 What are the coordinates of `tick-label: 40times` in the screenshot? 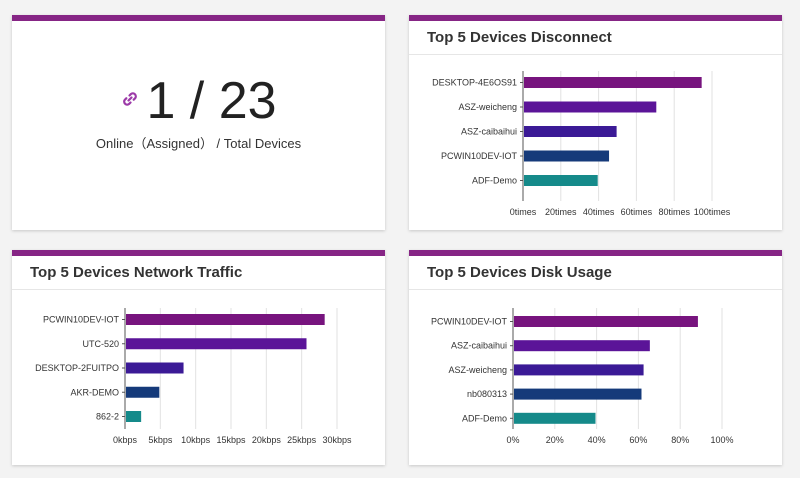 It's located at (599, 212).